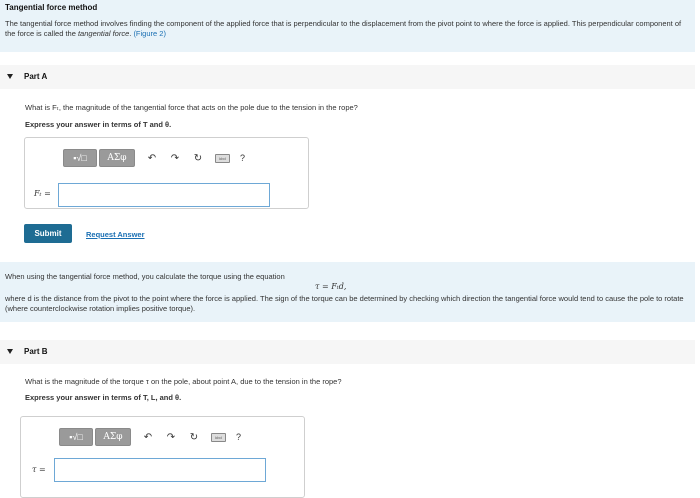 The image size is (700, 498). What do you see at coordinates (98, 124) in the screenshot?
I see `part-a-instruction: Express your answer in terms of T and θ.` at bounding box center [98, 124].